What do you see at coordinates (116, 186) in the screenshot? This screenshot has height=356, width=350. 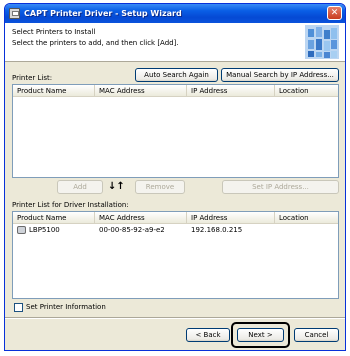 I see `move-arrows-icon: ↓↑` at bounding box center [116, 186].